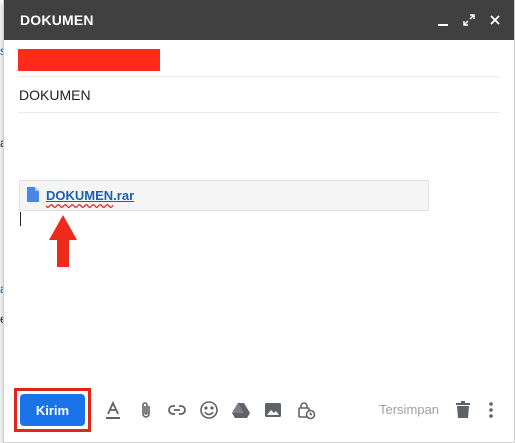 This screenshot has width=515, height=443. What do you see at coordinates (80, 195) in the screenshot?
I see `attachment-file-base: DOKUMEN` at bounding box center [80, 195].